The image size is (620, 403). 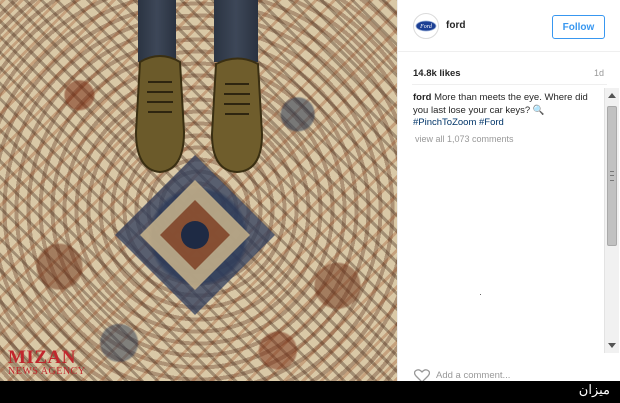 What do you see at coordinates (47, 371) in the screenshot?
I see `watermark-subtitle: NEWS AGENCY` at bounding box center [47, 371].